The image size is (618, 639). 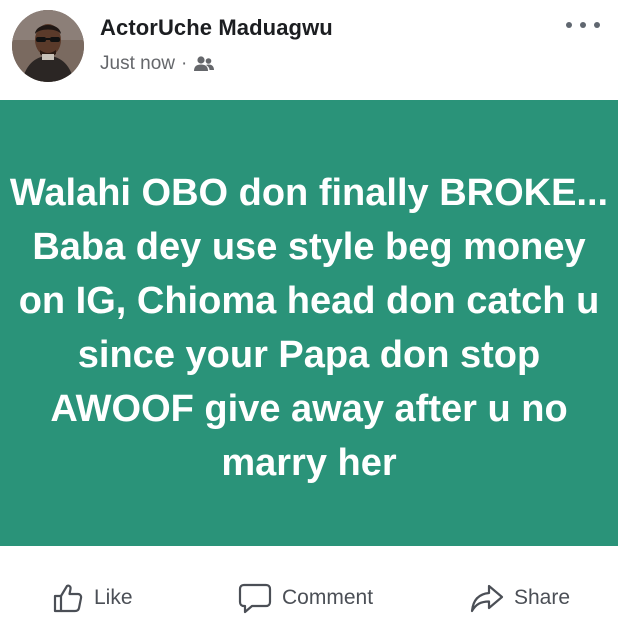 I want to click on share-label: Share, so click(x=542, y=597).